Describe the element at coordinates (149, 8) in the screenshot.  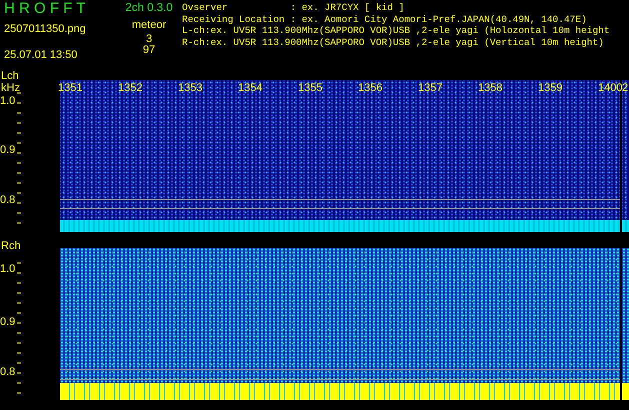
I see `version-label: 2ch 0.3.0` at that location.